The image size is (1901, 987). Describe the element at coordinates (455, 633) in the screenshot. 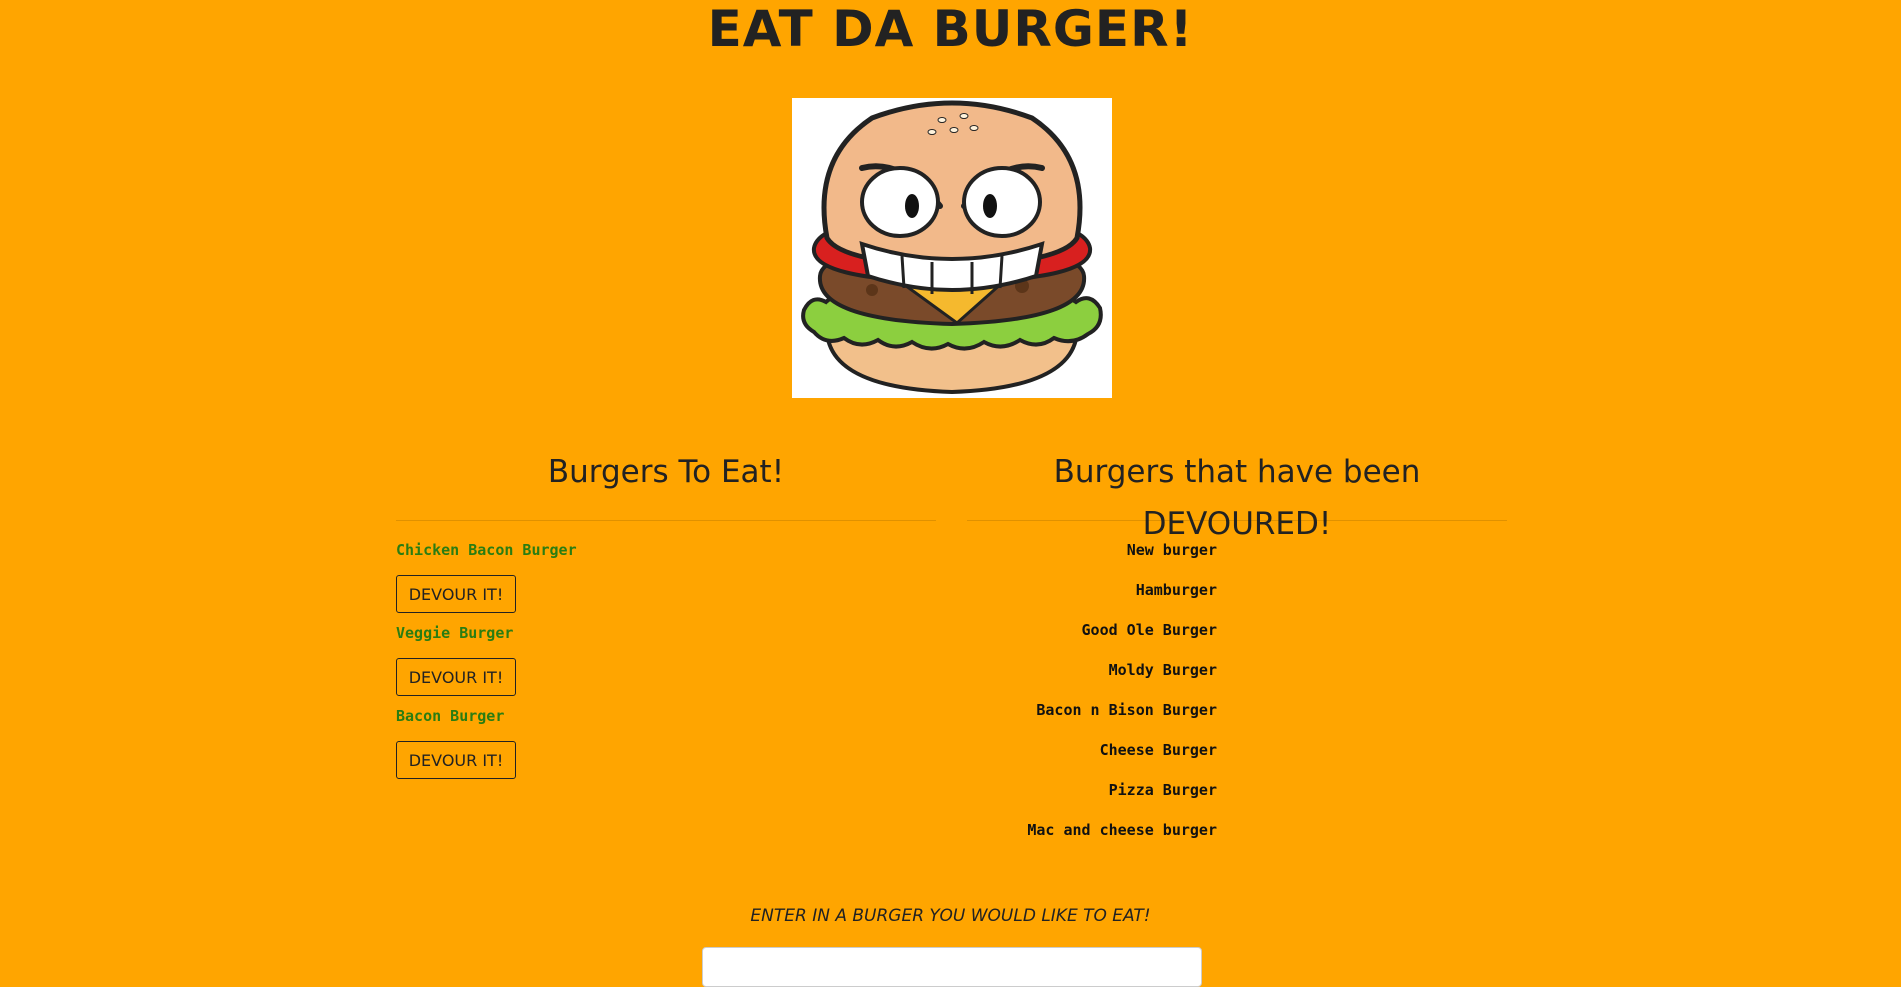

I see `burger-name: Veggie Burger` at that location.